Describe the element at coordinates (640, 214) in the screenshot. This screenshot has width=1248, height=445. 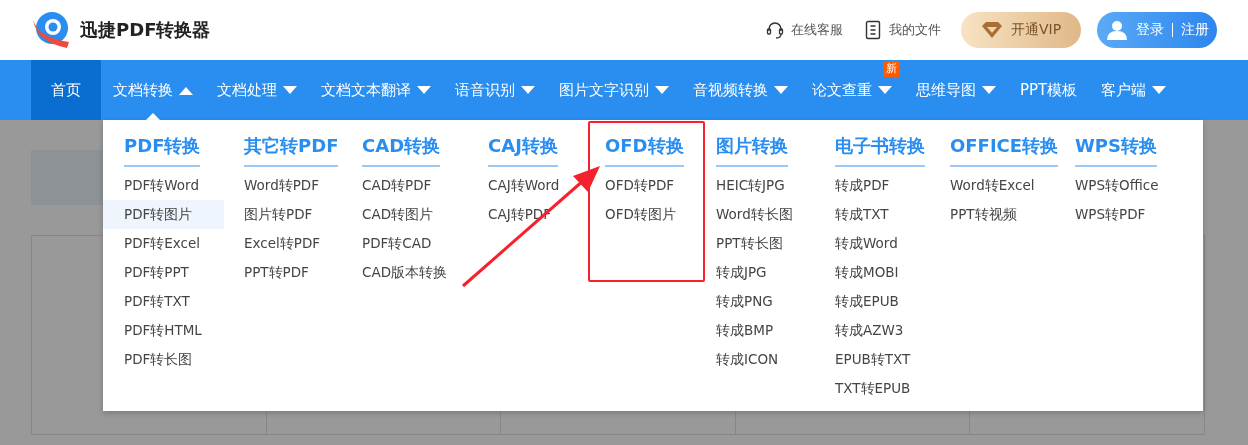
I see `menu-item: OFD转图片` at that location.